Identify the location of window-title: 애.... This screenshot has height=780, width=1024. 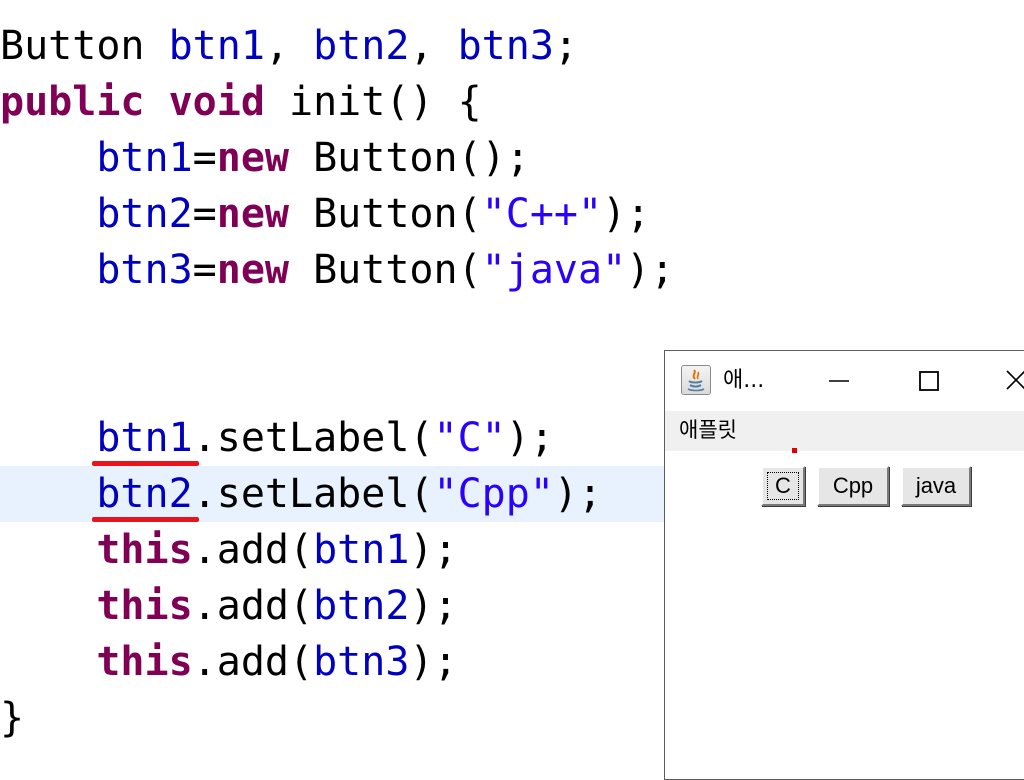
(744, 380).